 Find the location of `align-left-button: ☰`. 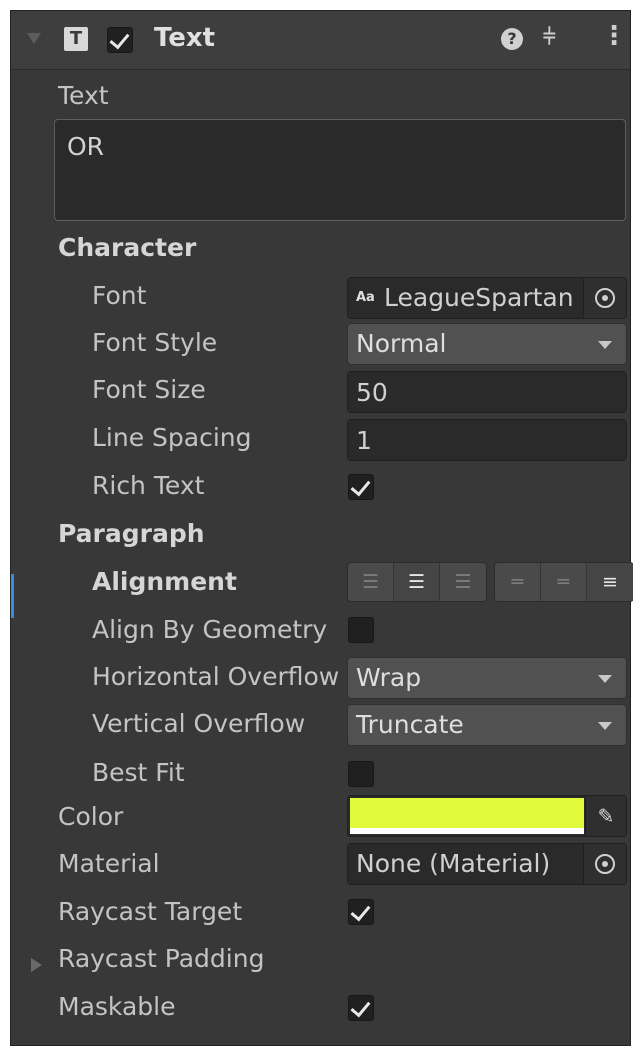

align-left-button: ☰ is located at coordinates (371, 582).